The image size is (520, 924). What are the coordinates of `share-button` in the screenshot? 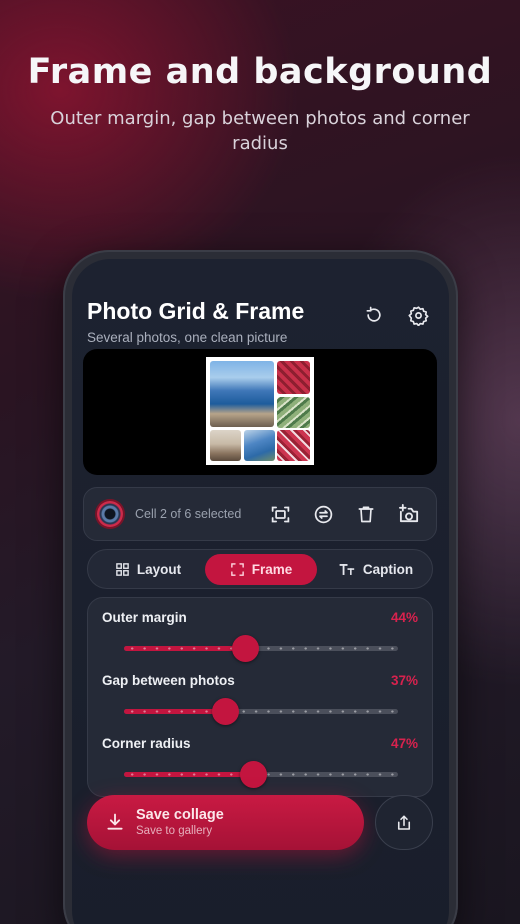 It's located at (404, 822).